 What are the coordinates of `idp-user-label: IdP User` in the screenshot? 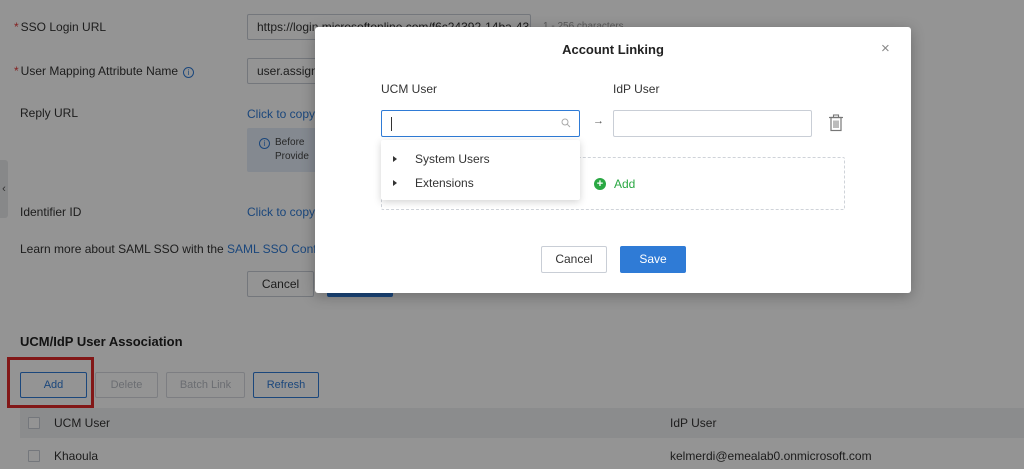 It's located at (636, 89).